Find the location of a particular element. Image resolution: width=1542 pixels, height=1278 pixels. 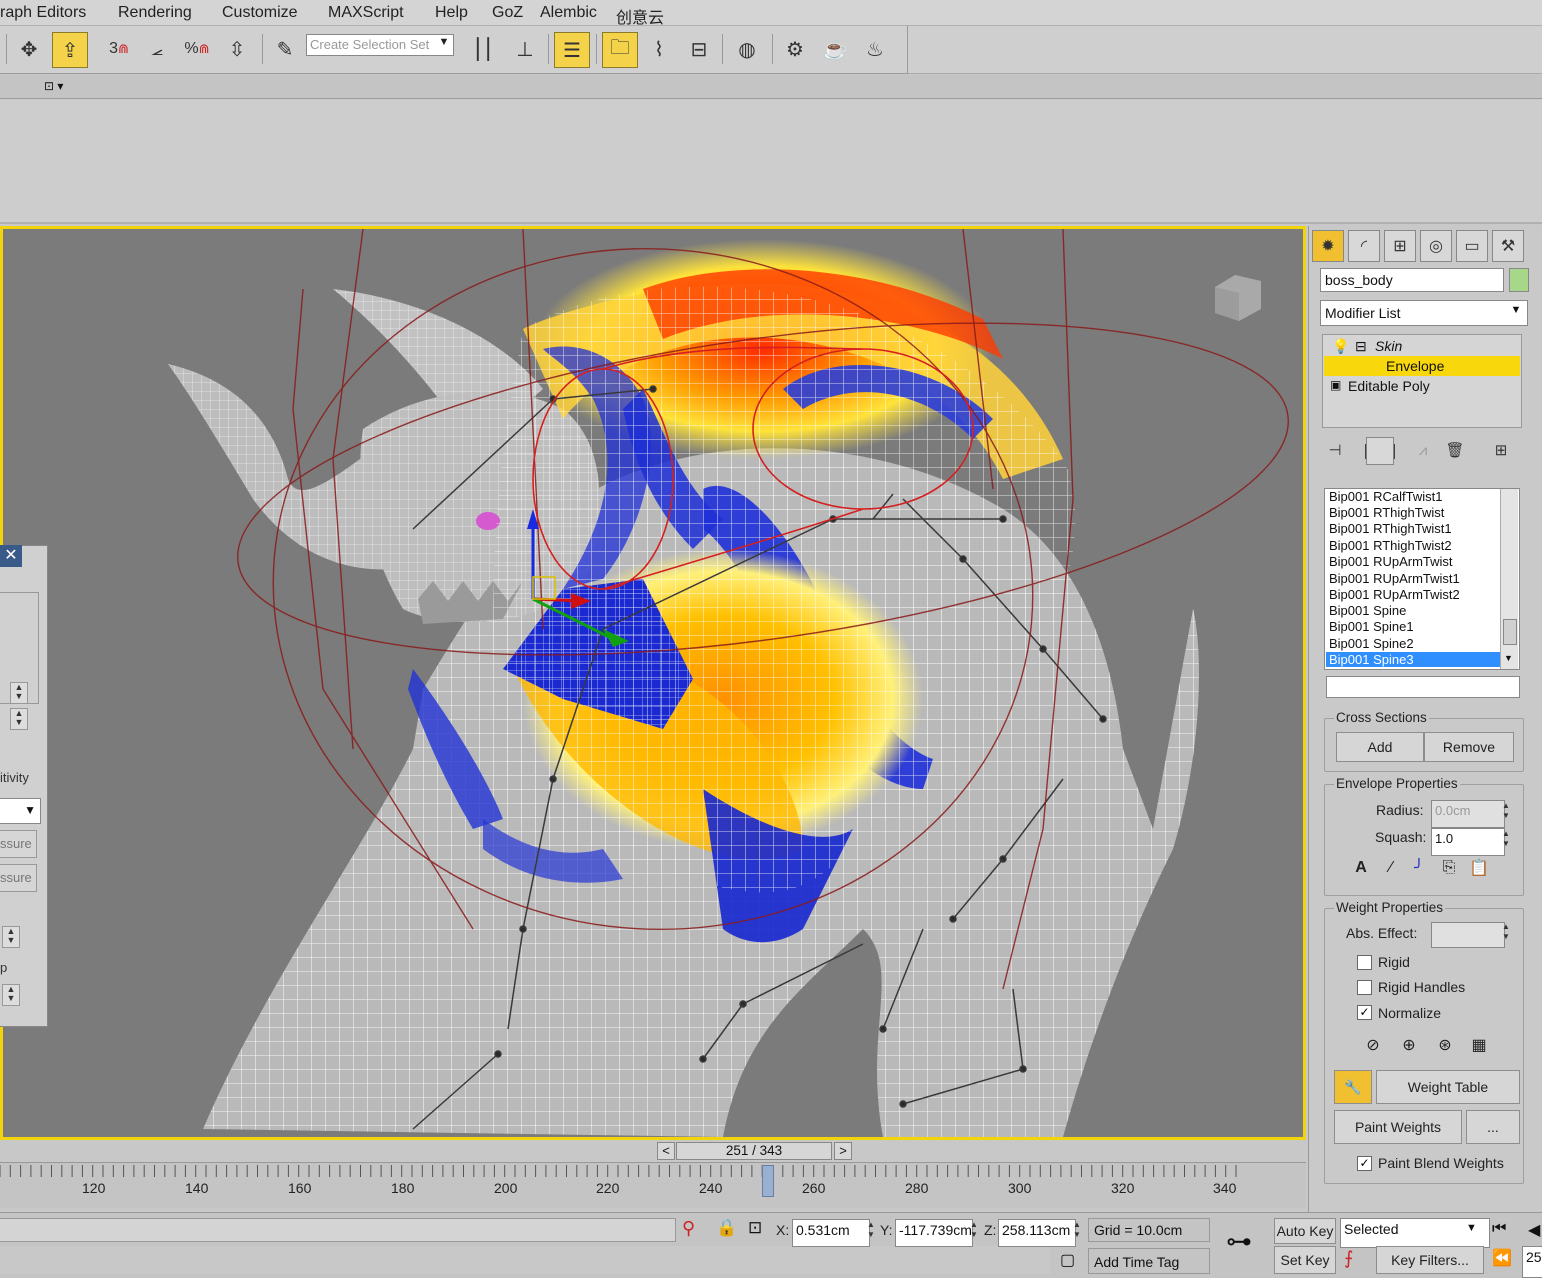

copy-envelope-icon: ⎘ is located at coordinates (1449, 868).